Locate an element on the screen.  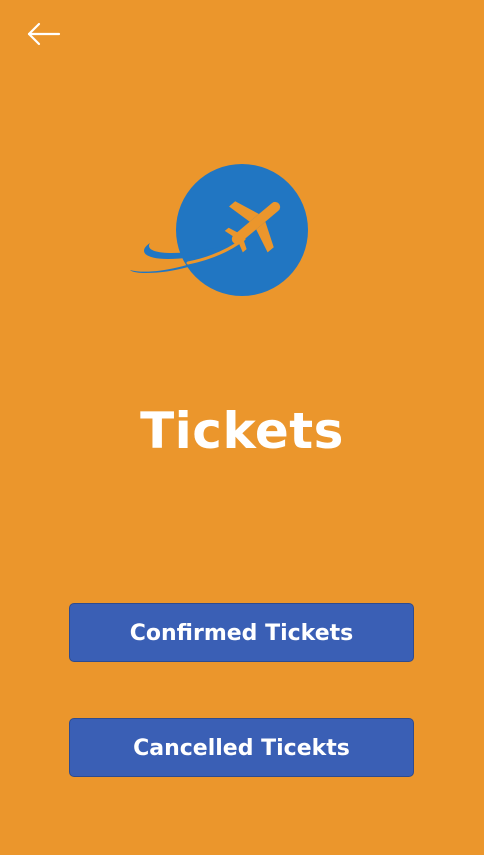
airplane-globe-icon is located at coordinates (219, 230).